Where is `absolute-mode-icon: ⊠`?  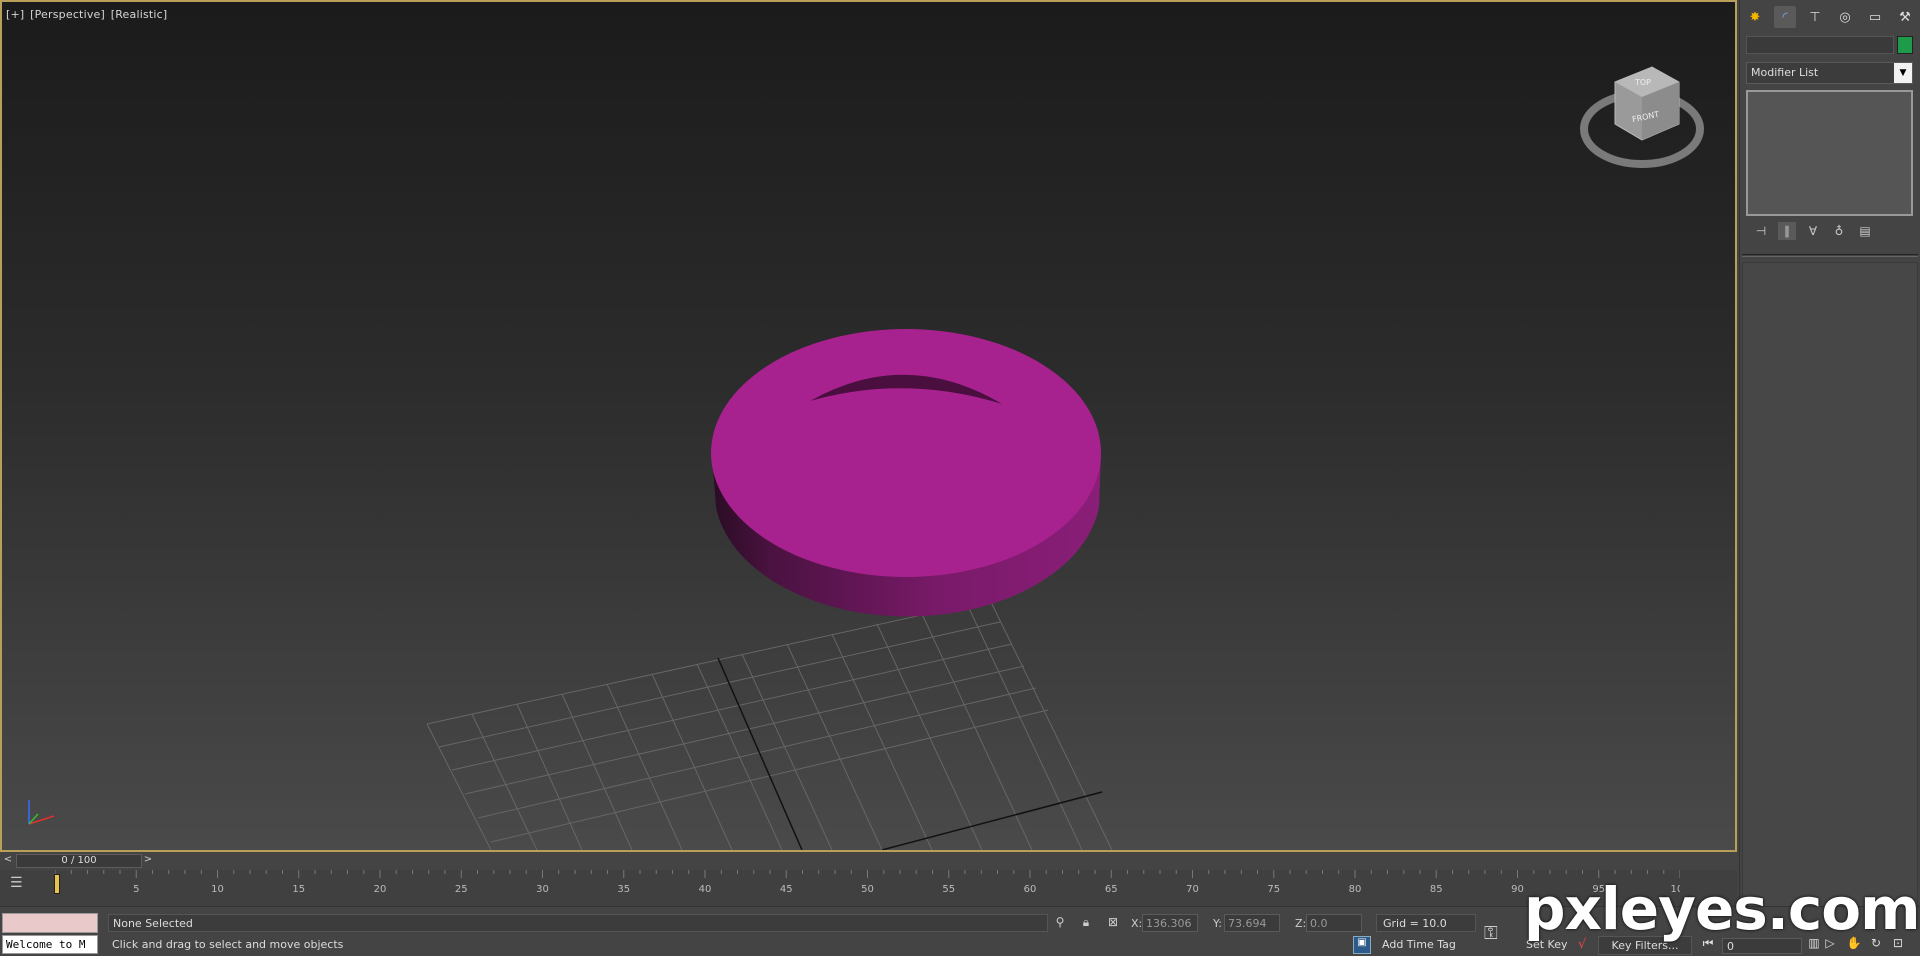 absolute-mode-icon: ⊠ is located at coordinates (1113, 923).